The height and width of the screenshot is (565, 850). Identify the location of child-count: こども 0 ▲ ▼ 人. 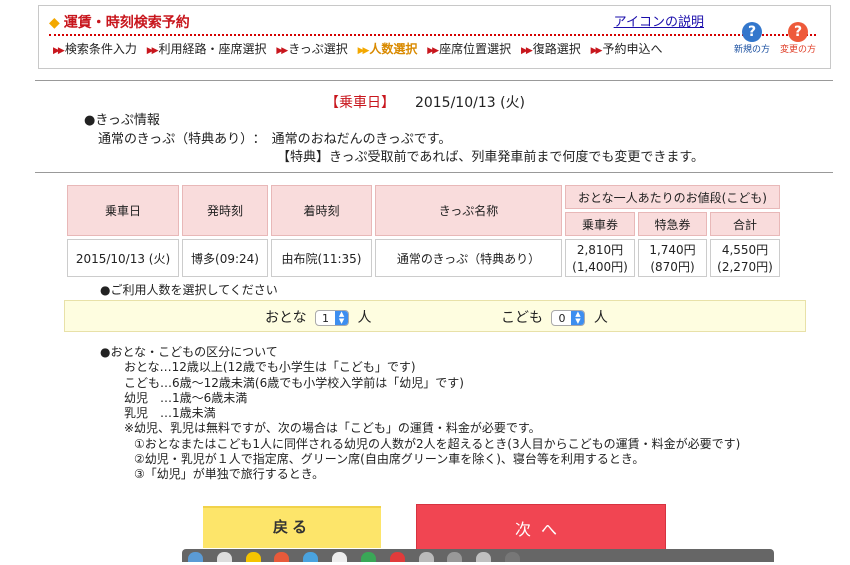
(554, 318).